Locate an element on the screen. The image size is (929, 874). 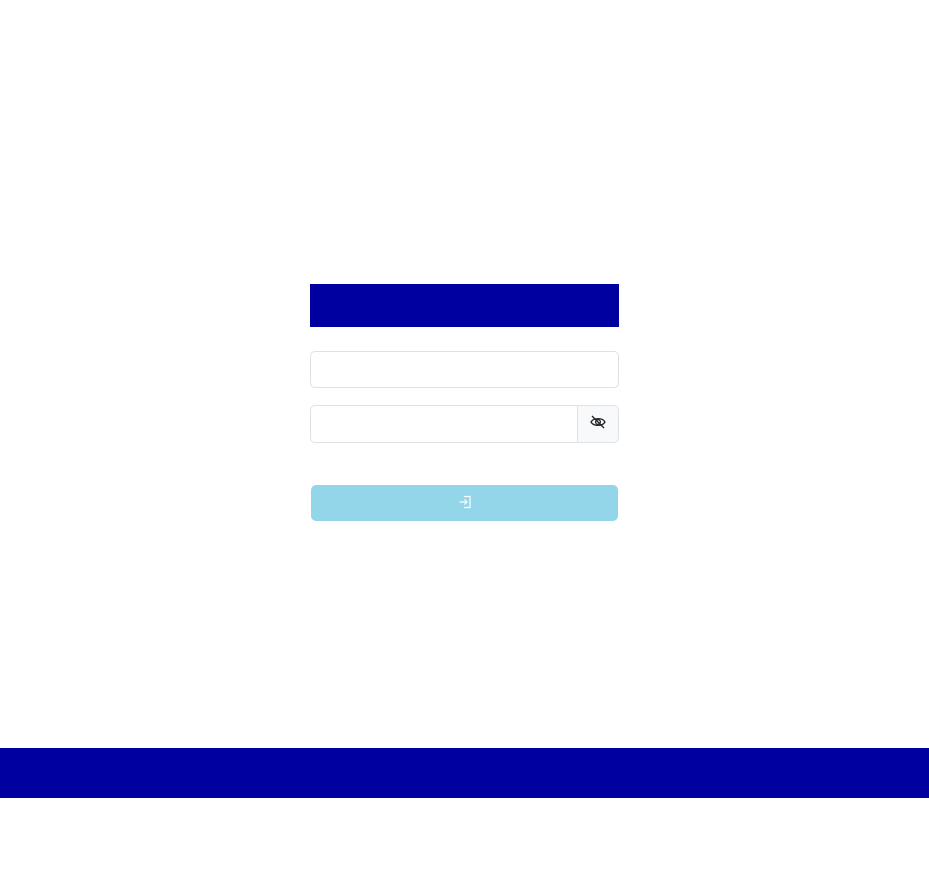
login-submit-button is located at coordinates (464, 503).